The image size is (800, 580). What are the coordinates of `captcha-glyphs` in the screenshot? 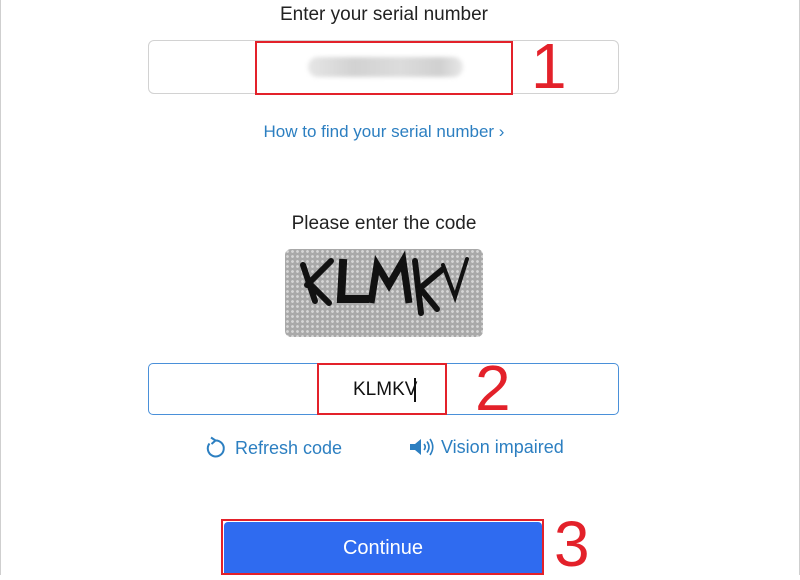 It's located at (384, 283).